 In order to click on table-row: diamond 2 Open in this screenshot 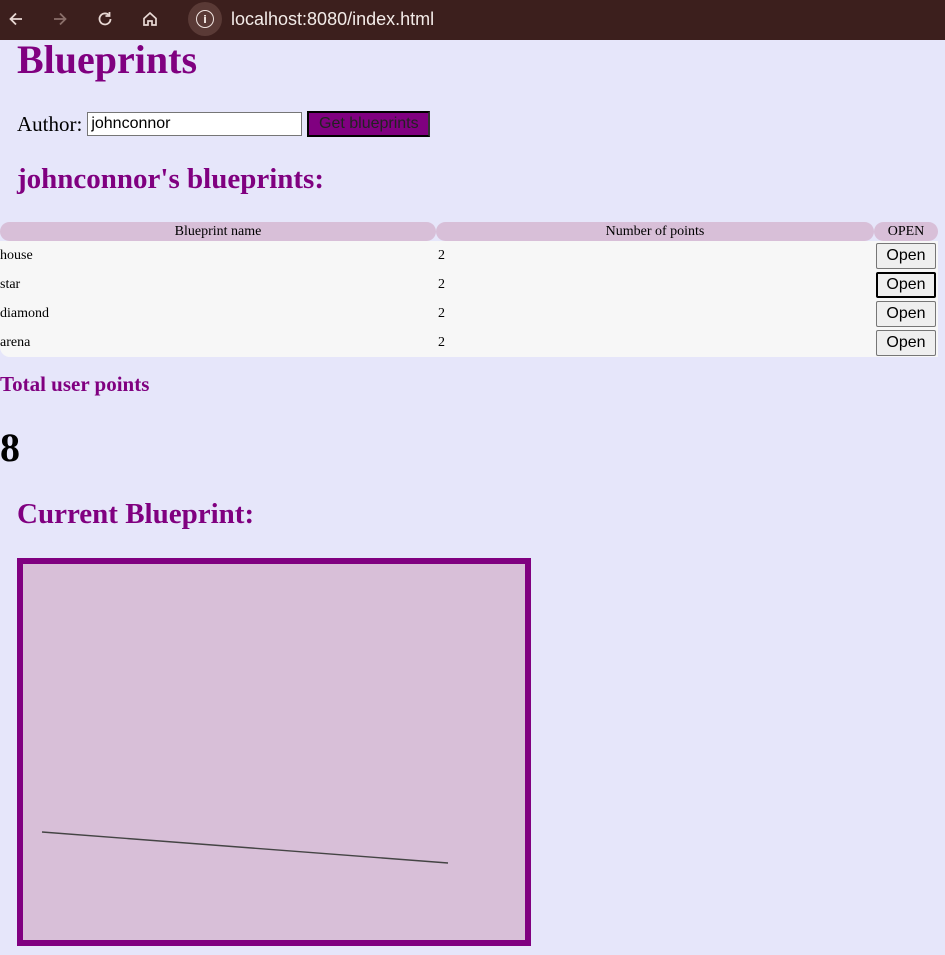, I will do `click(469, 313)`.